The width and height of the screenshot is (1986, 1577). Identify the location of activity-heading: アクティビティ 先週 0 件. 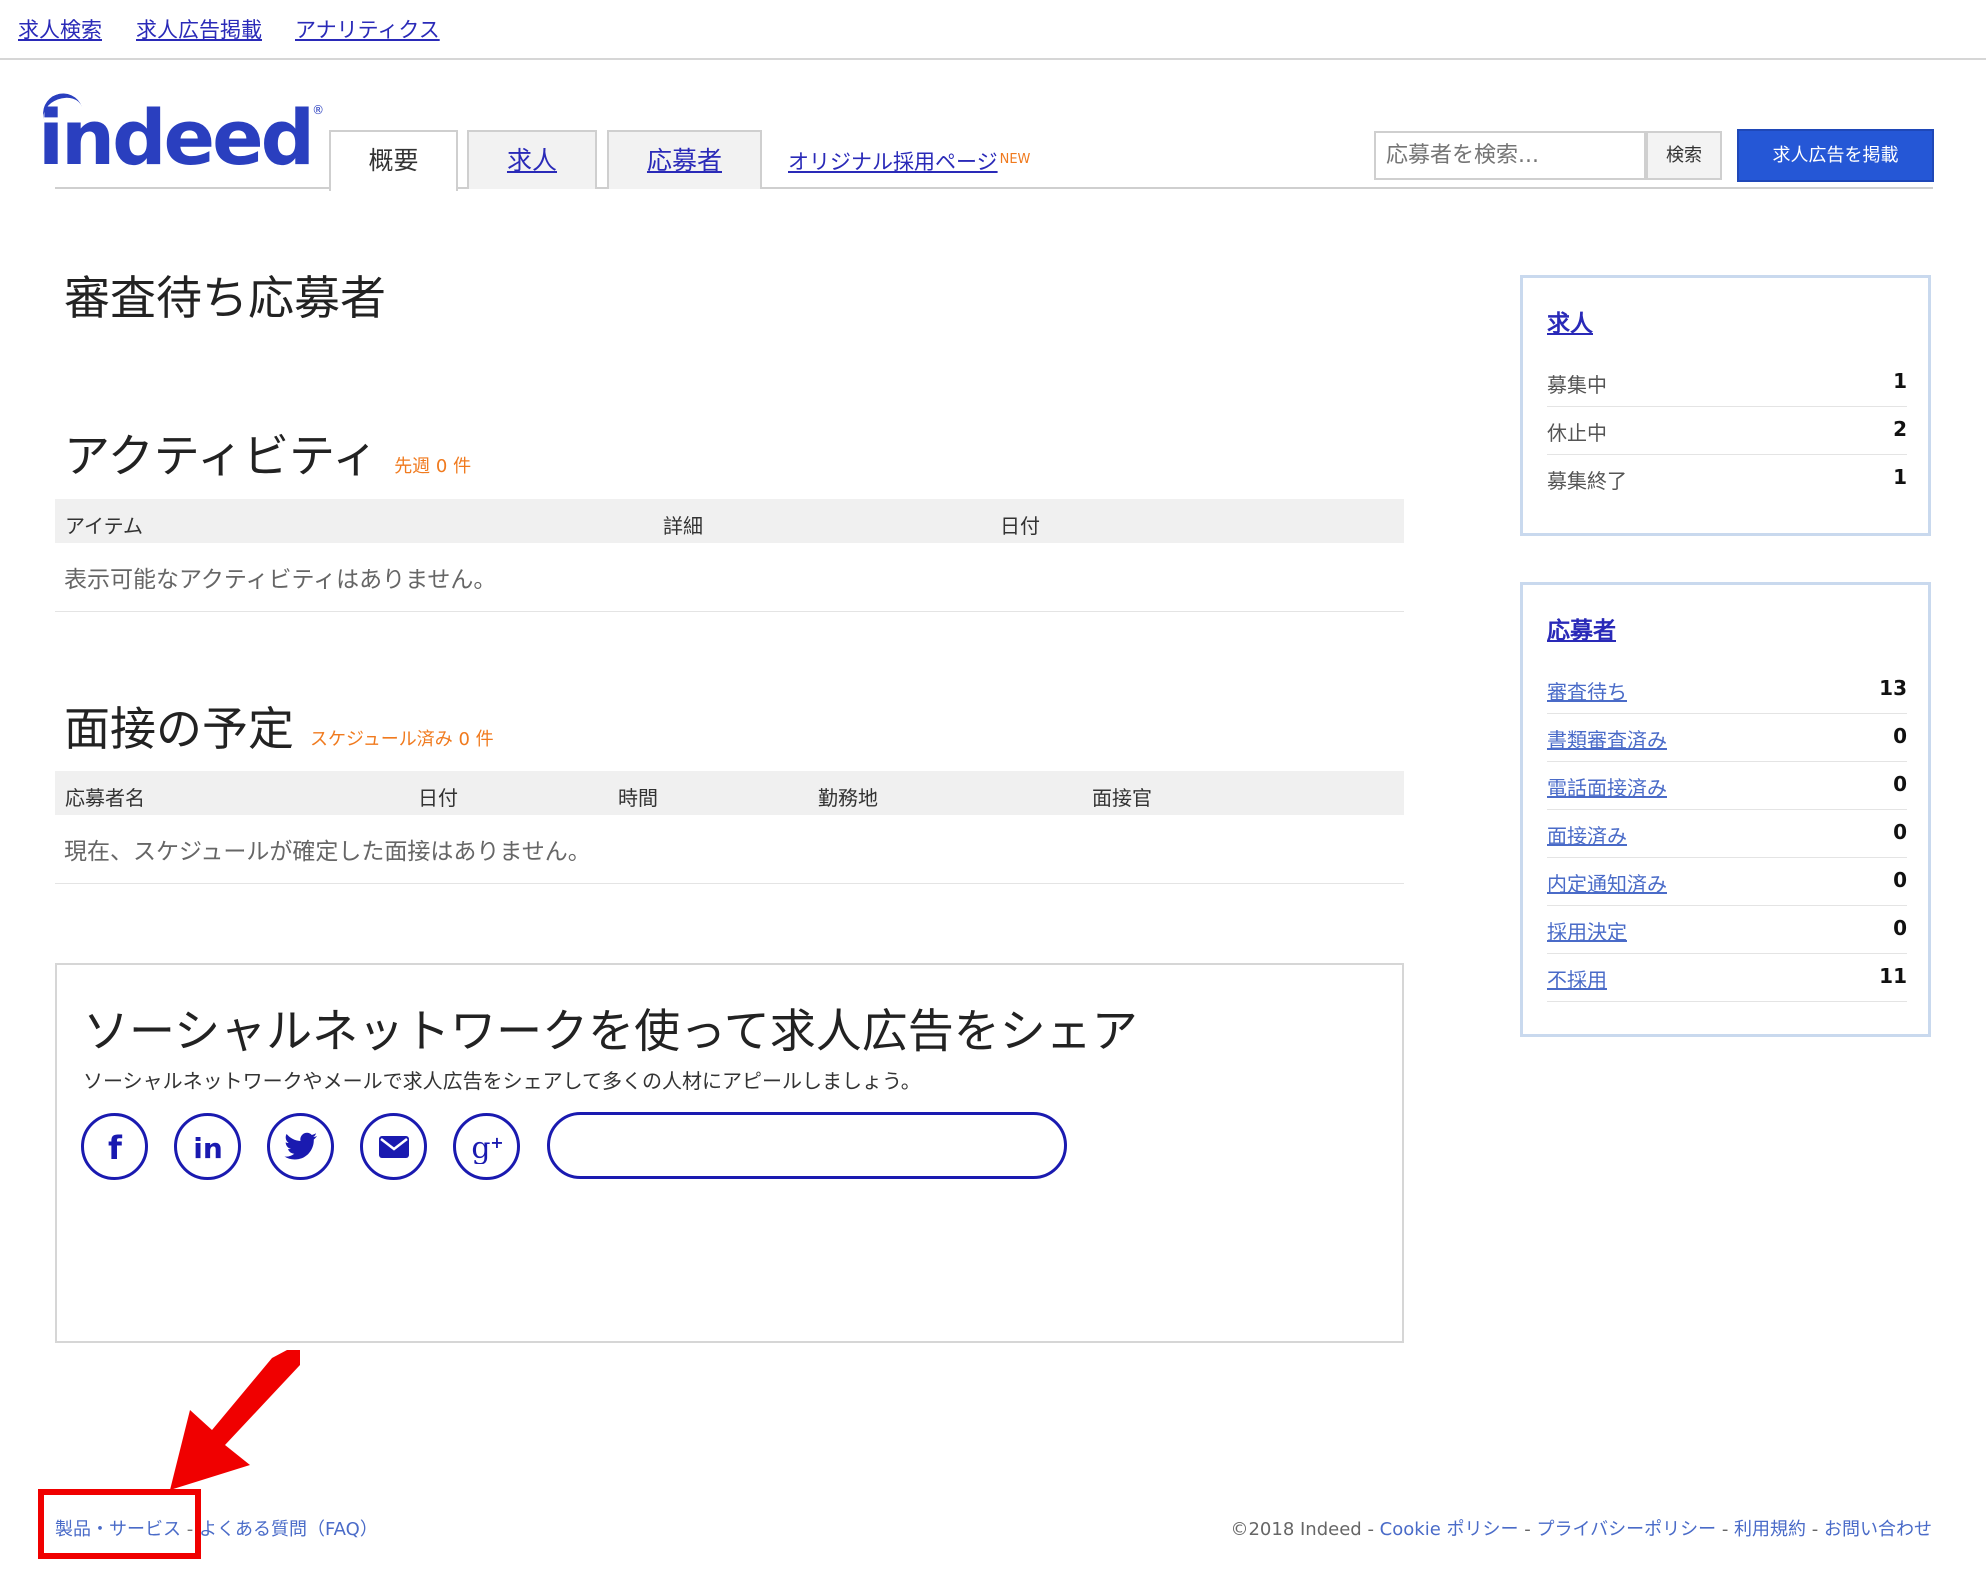
(267, 453).